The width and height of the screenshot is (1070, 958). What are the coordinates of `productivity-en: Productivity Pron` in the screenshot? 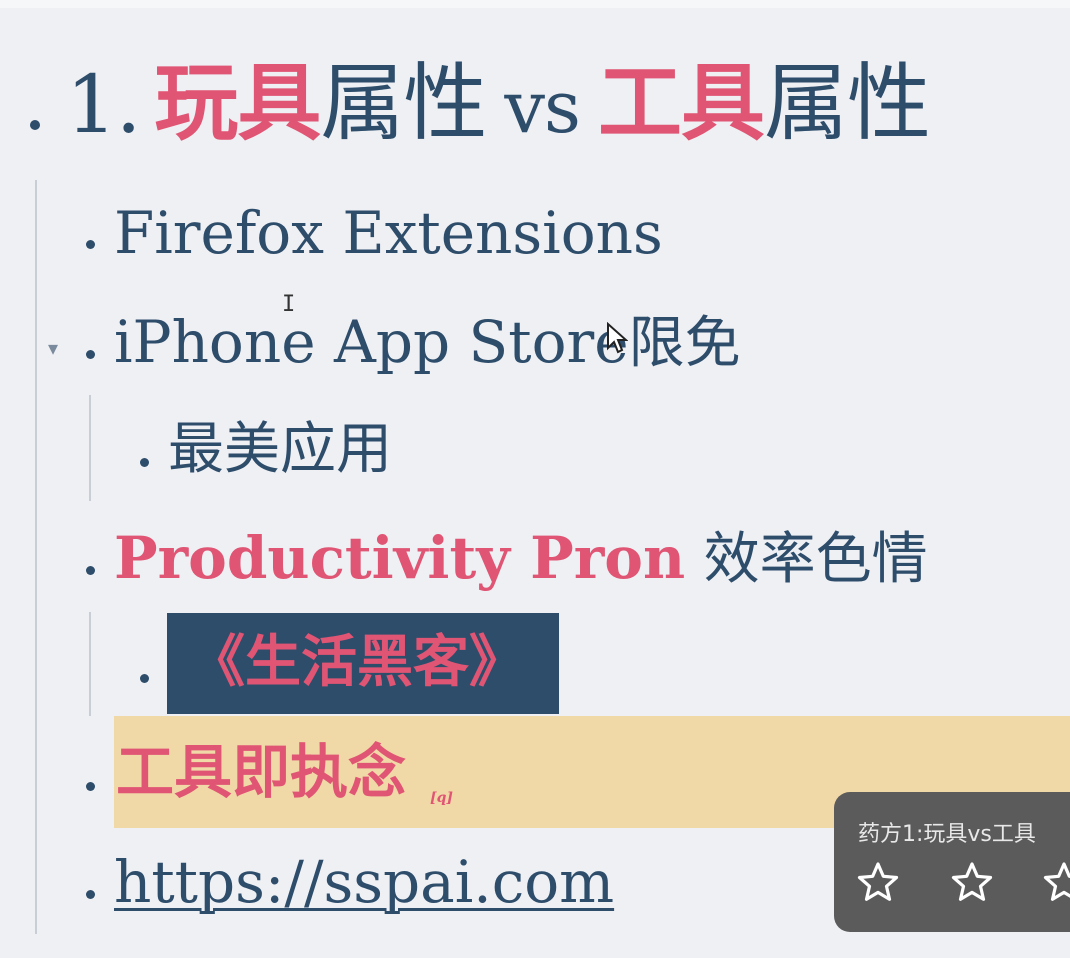 It's located at (400, 558).